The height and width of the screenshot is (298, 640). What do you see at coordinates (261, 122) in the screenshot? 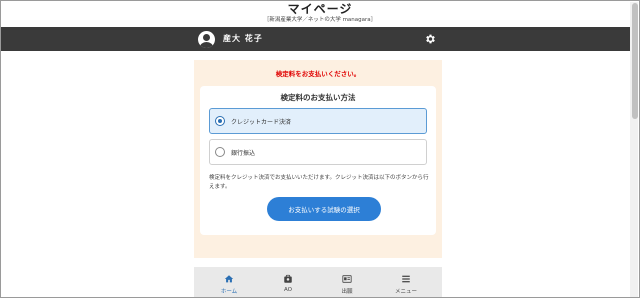
I see `option-credit-card-label: クレジットカード決済` at bounding box center [261, 122].